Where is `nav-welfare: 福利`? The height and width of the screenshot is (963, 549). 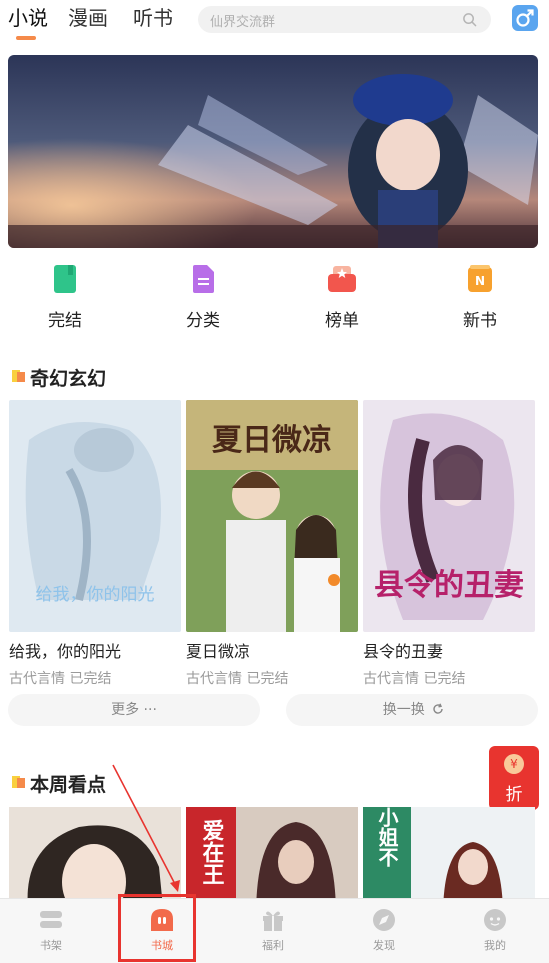 nav-welfare: 福利 is located at coordinates (273, 930).